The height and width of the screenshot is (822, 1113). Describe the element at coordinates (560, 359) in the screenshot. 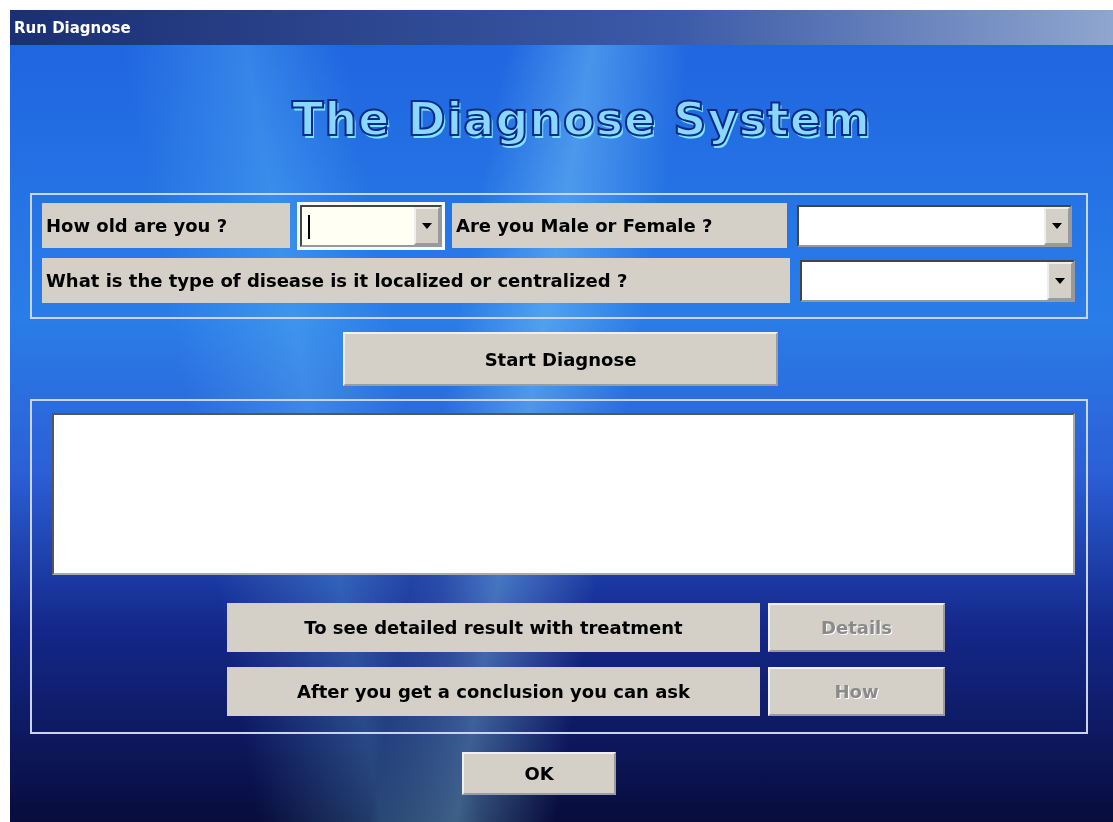

I see `start-diagnose-button: Start Diagnose` at that location.